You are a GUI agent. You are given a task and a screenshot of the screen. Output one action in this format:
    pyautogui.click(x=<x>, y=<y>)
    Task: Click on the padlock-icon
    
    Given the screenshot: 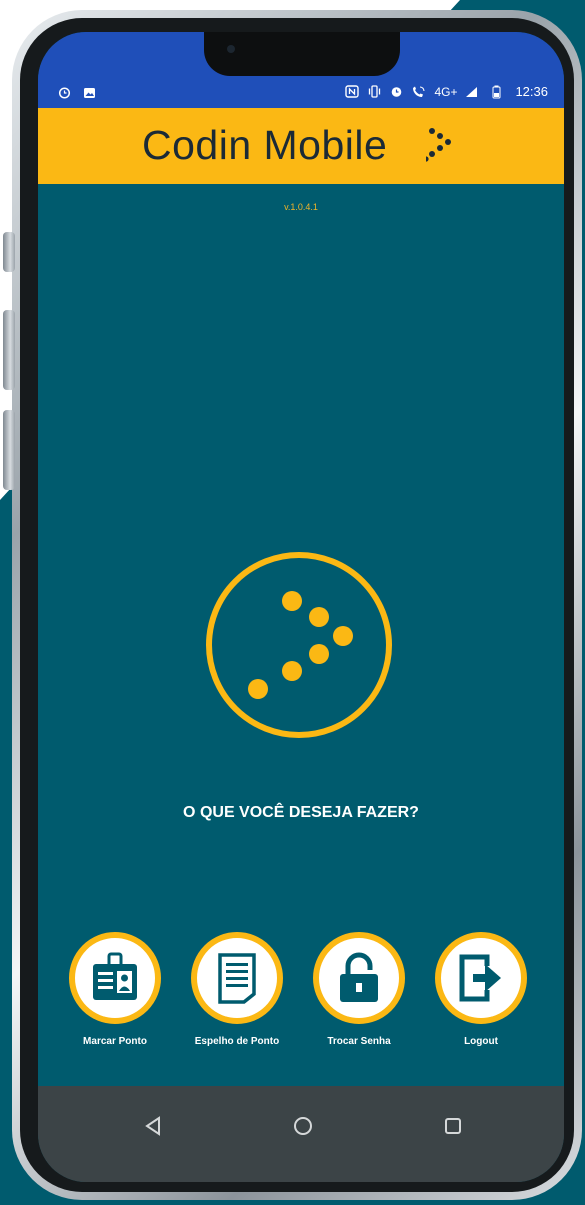 What is the action you would take?
    pyautogui.click(x=359, y=977)
    